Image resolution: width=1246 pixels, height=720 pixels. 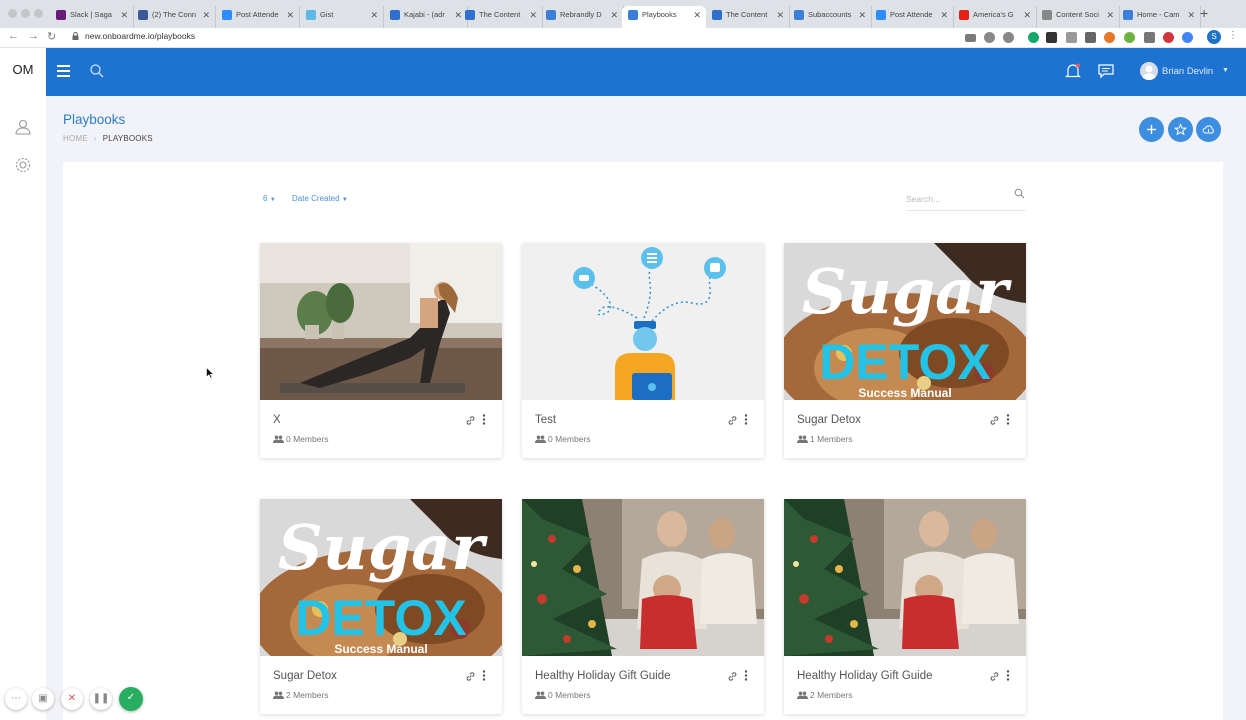 I want to click on playbook-card: X 0 Members, so click(x=381, y=350).